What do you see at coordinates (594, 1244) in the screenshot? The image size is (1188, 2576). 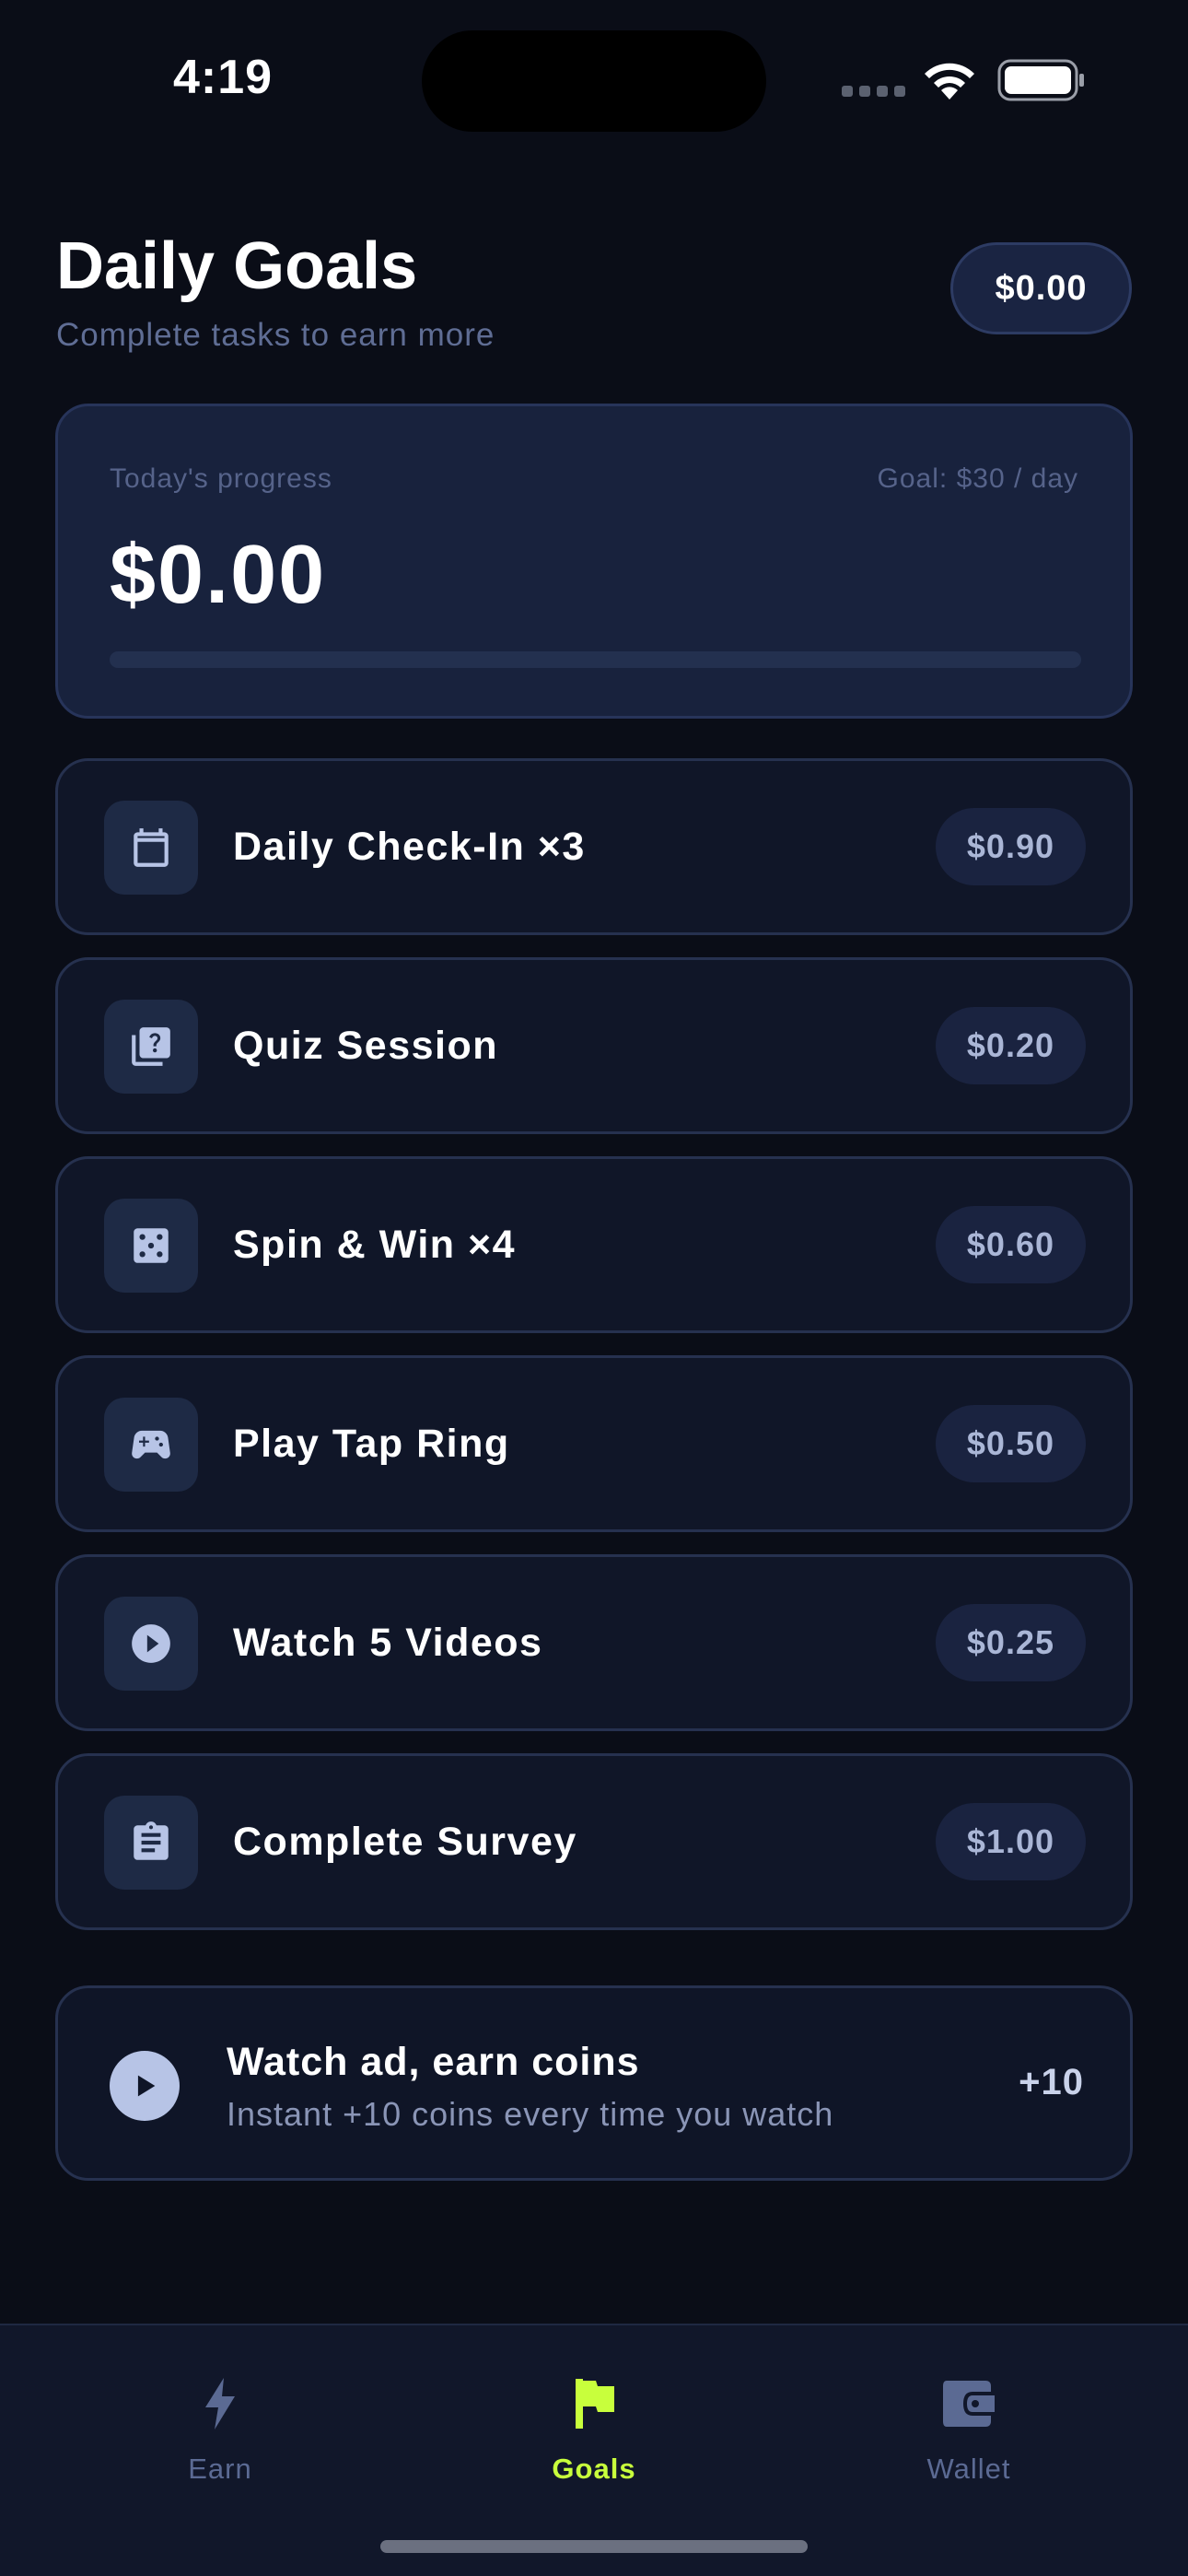 I see `task-spin-and-win: Spin & Win ×4 $0.60` at bounding box center [594, 1244].